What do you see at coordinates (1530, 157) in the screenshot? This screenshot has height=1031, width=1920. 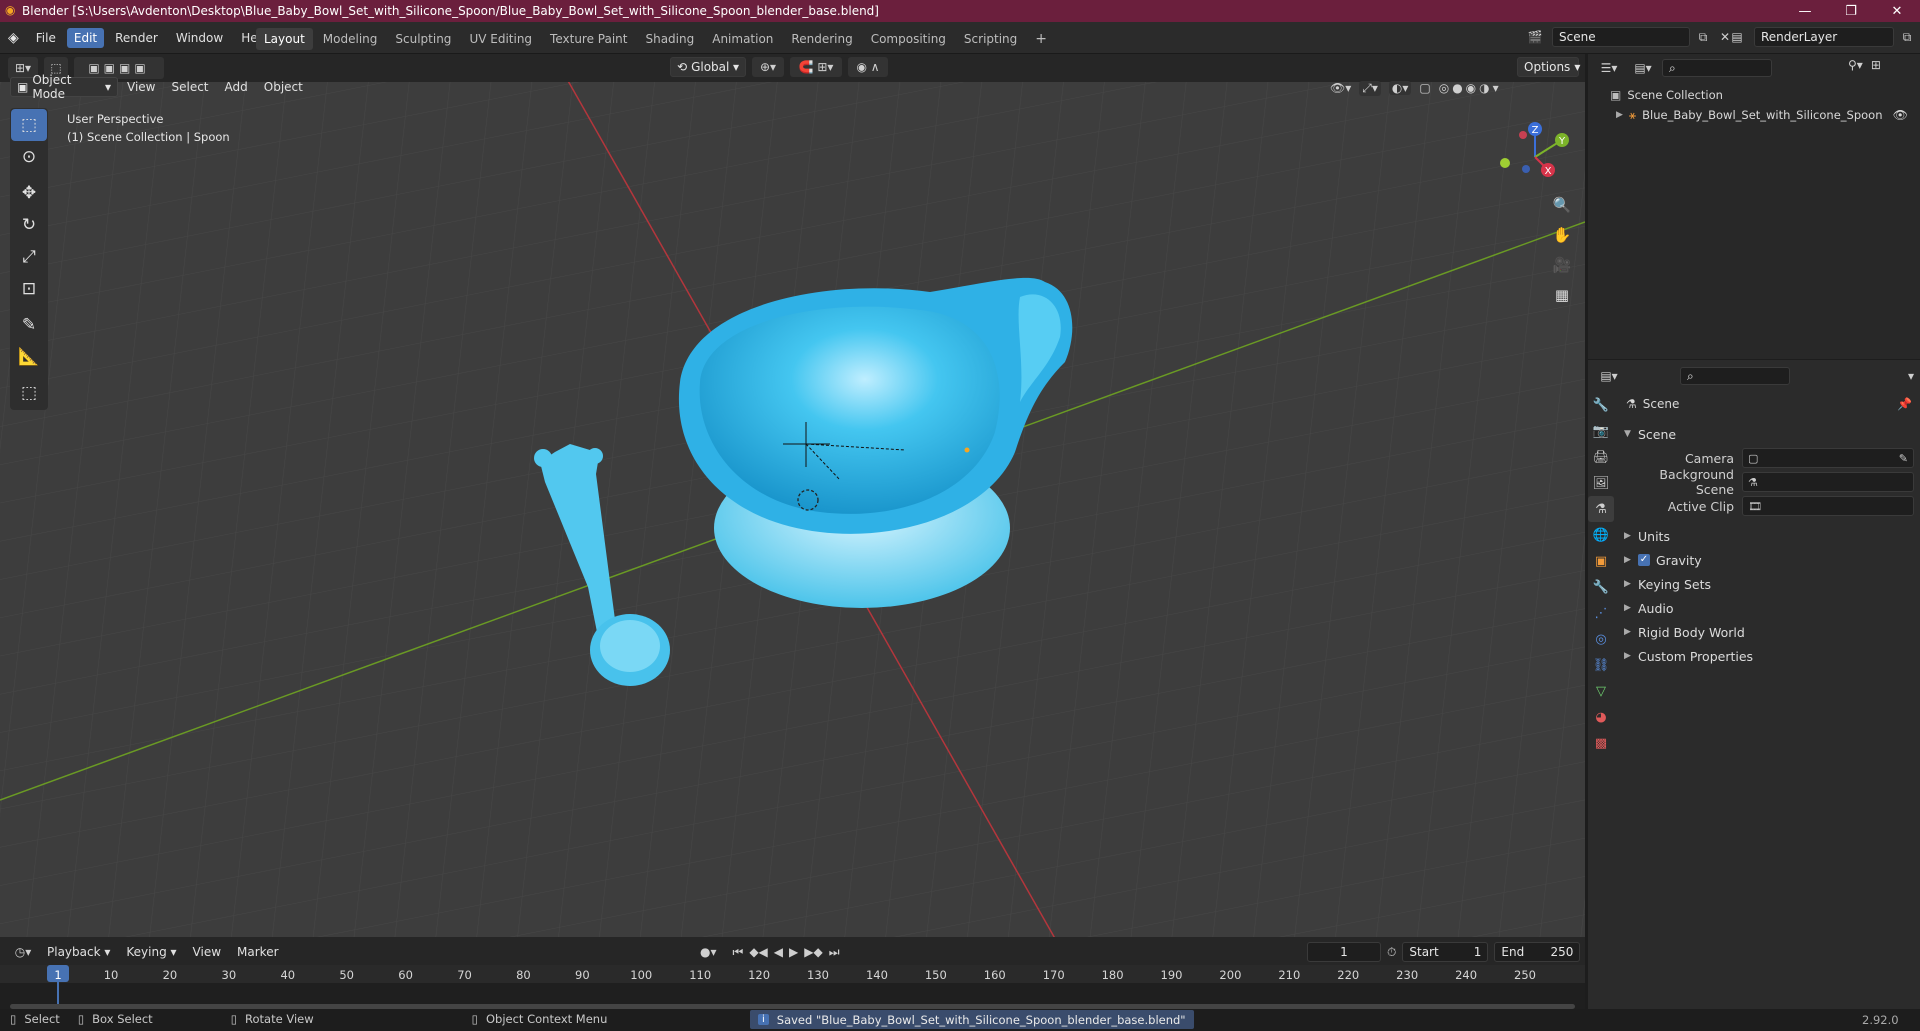 I see `navigation-gizmo: Z Y X` at bounding box center [1530, 157].